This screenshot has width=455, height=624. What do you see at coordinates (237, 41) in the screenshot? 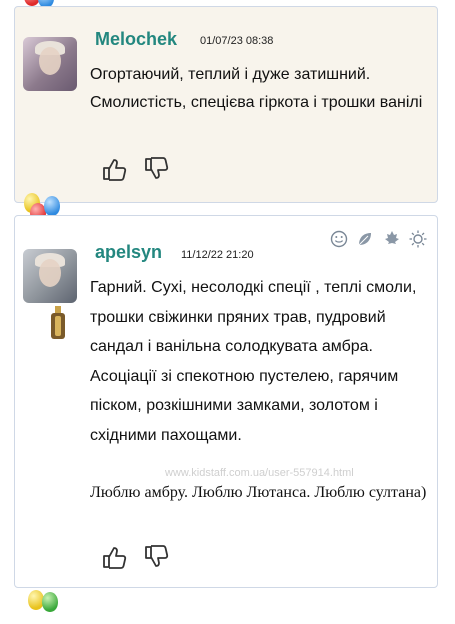
I see `review-date: 01/07/23 08:38` at bounding box center [237, 41].